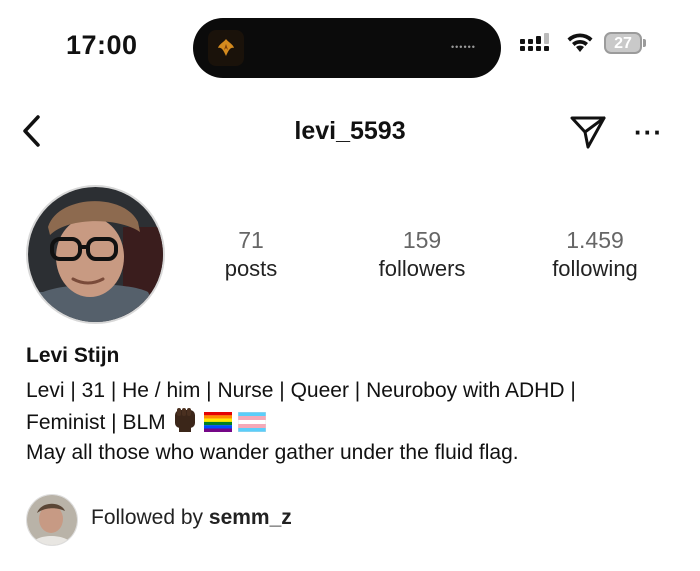  I want to click on stat-following-label: following, so click(595, 268).